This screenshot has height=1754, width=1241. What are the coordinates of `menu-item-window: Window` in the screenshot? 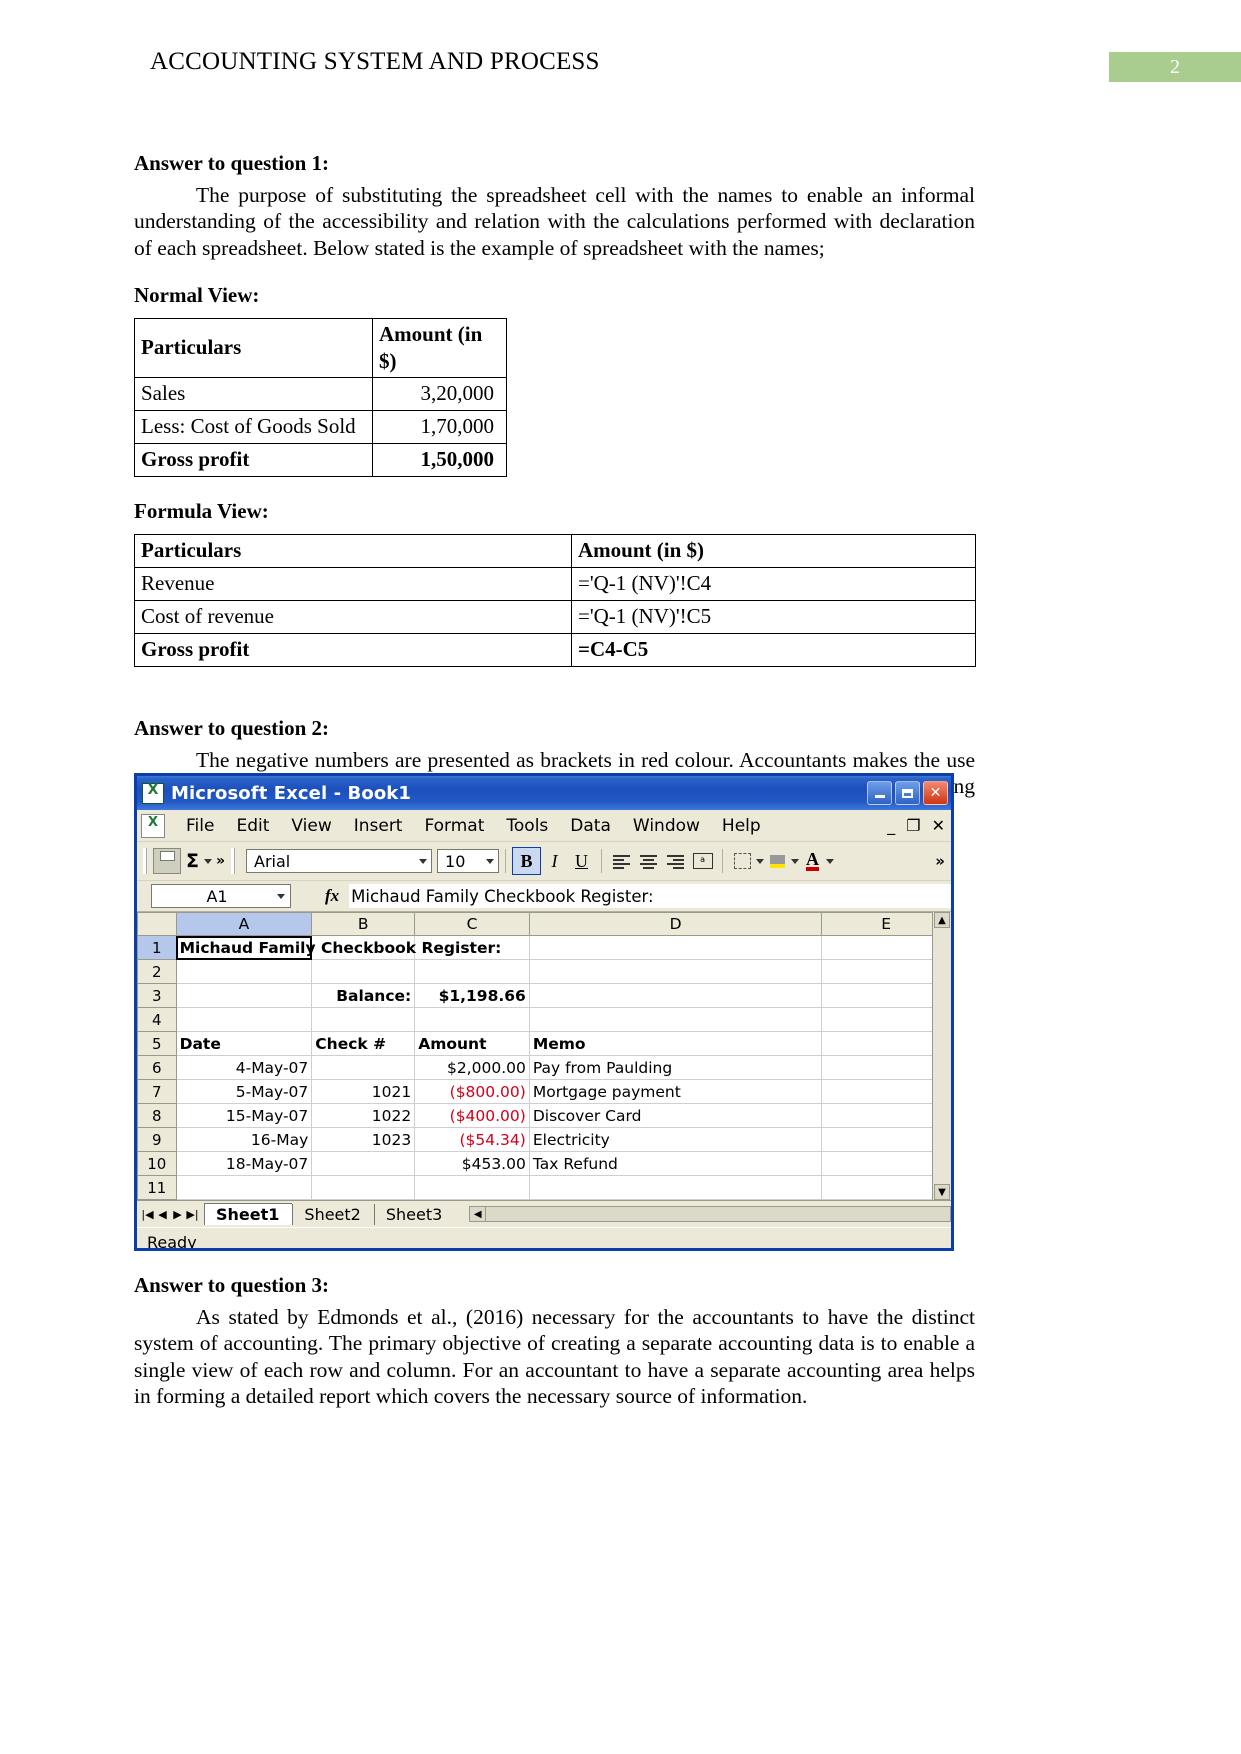 It's located at (666, 826).